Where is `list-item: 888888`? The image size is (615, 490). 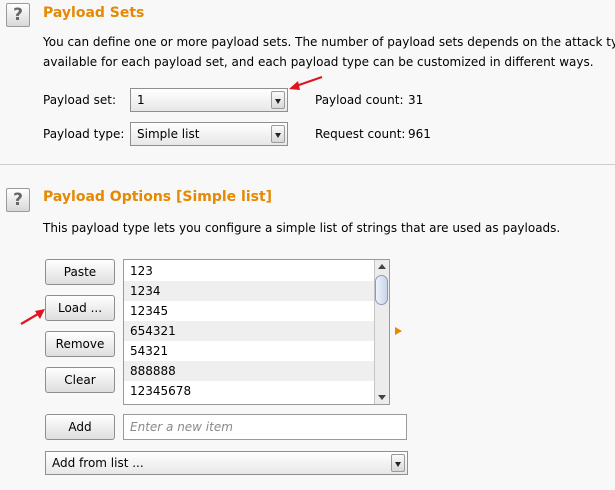
list-item: 888888 is located at coordinates (249, 371).